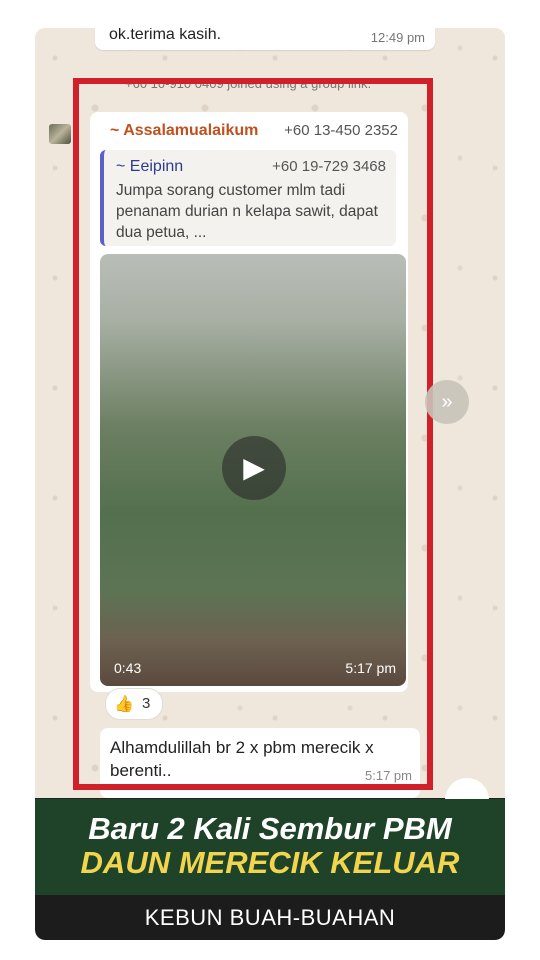 The height and width of the screenshot is (960, 540). What do you see at coordinates (270, 862) in the screenshot?
I see `caption-line-2: DAUN MERECIK KELUAR` at bounding box center [270, 862].